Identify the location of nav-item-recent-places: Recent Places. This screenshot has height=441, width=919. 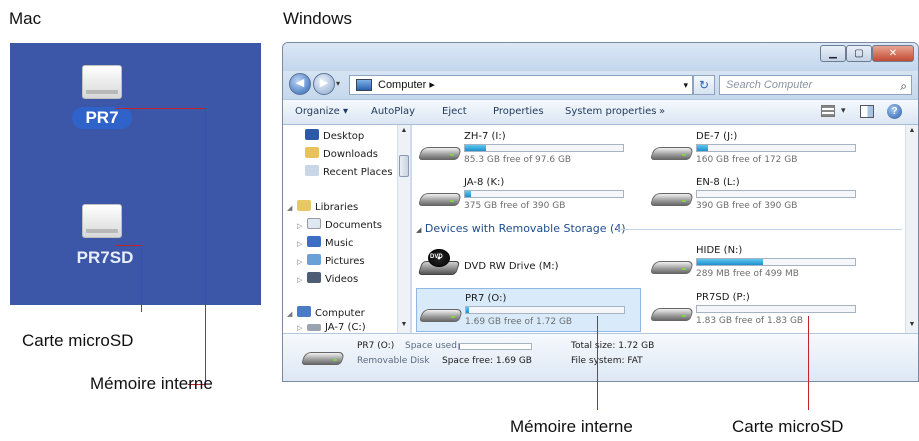
(349, 171).